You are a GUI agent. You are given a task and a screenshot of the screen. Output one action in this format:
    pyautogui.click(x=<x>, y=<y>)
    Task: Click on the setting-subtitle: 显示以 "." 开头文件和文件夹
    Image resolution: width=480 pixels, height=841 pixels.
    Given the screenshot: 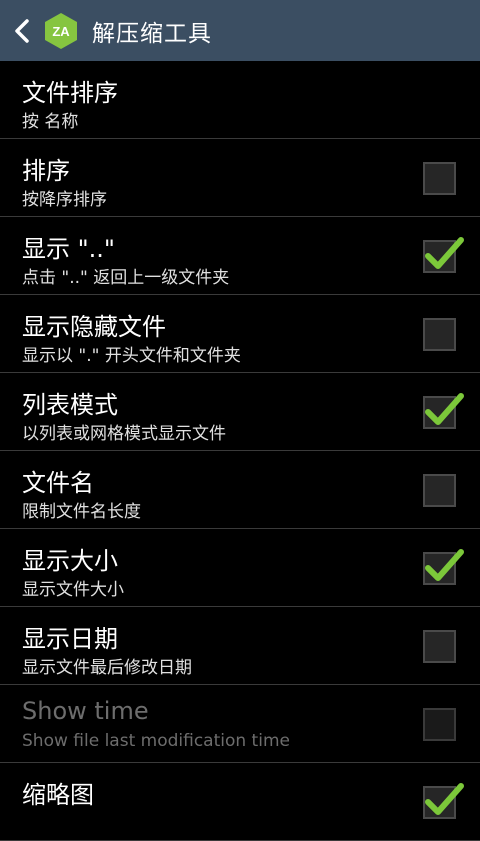 What is the action you would take?
    pyautogui.click(x=131, y=356)
    